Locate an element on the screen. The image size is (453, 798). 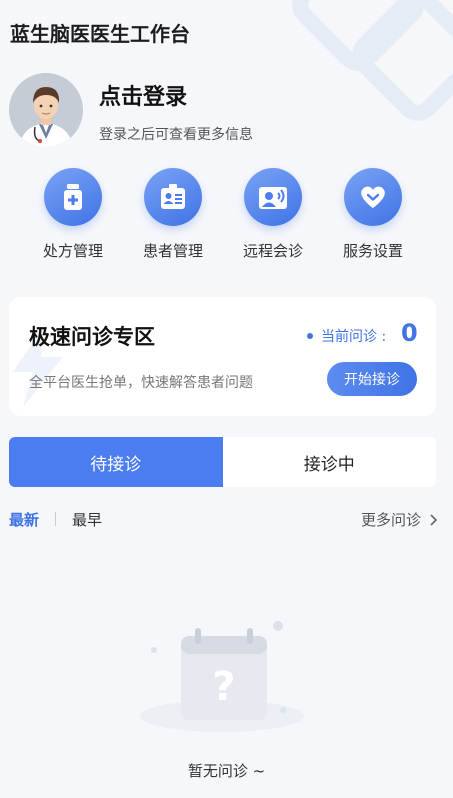
quick-consult-title: 极速问诊专区 is located at coordinates (92, 337).